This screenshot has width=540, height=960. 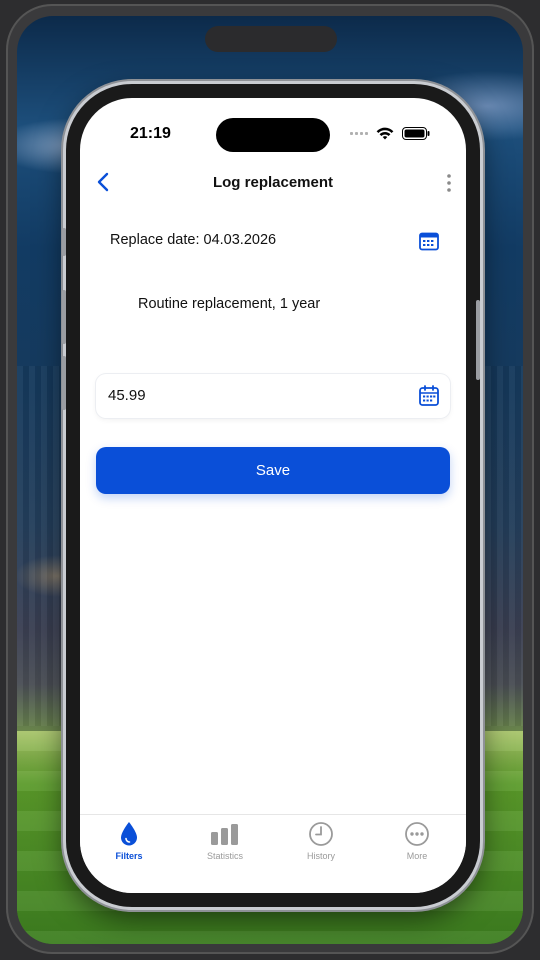 I want to click on tab-label: Filters, so click(x=129, y=856).